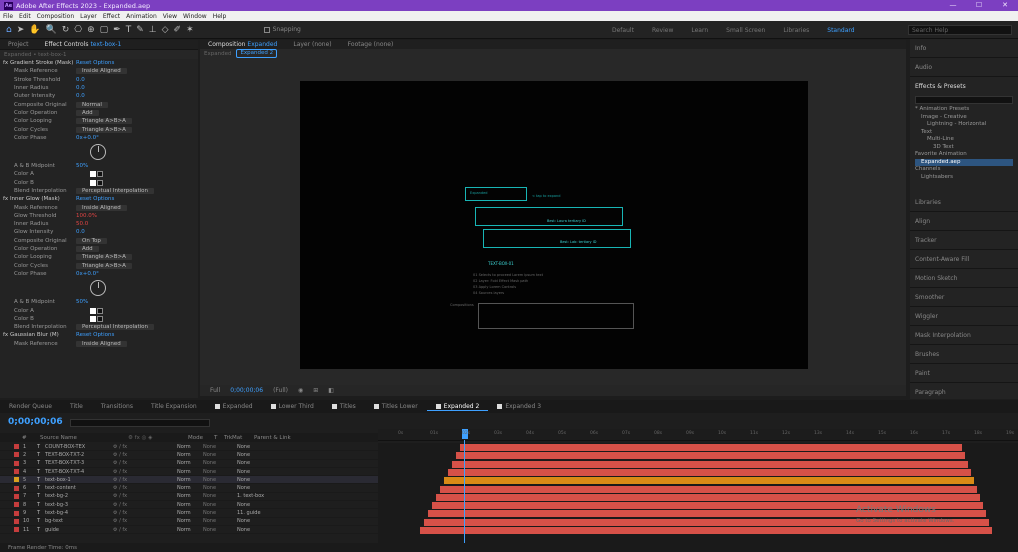 This screenshot has height=552, width=1018. I want to click on layer-row: 7 Ttext-bg-2 ⚙ / fx Norm None 1. text-box, so click(189, 497).